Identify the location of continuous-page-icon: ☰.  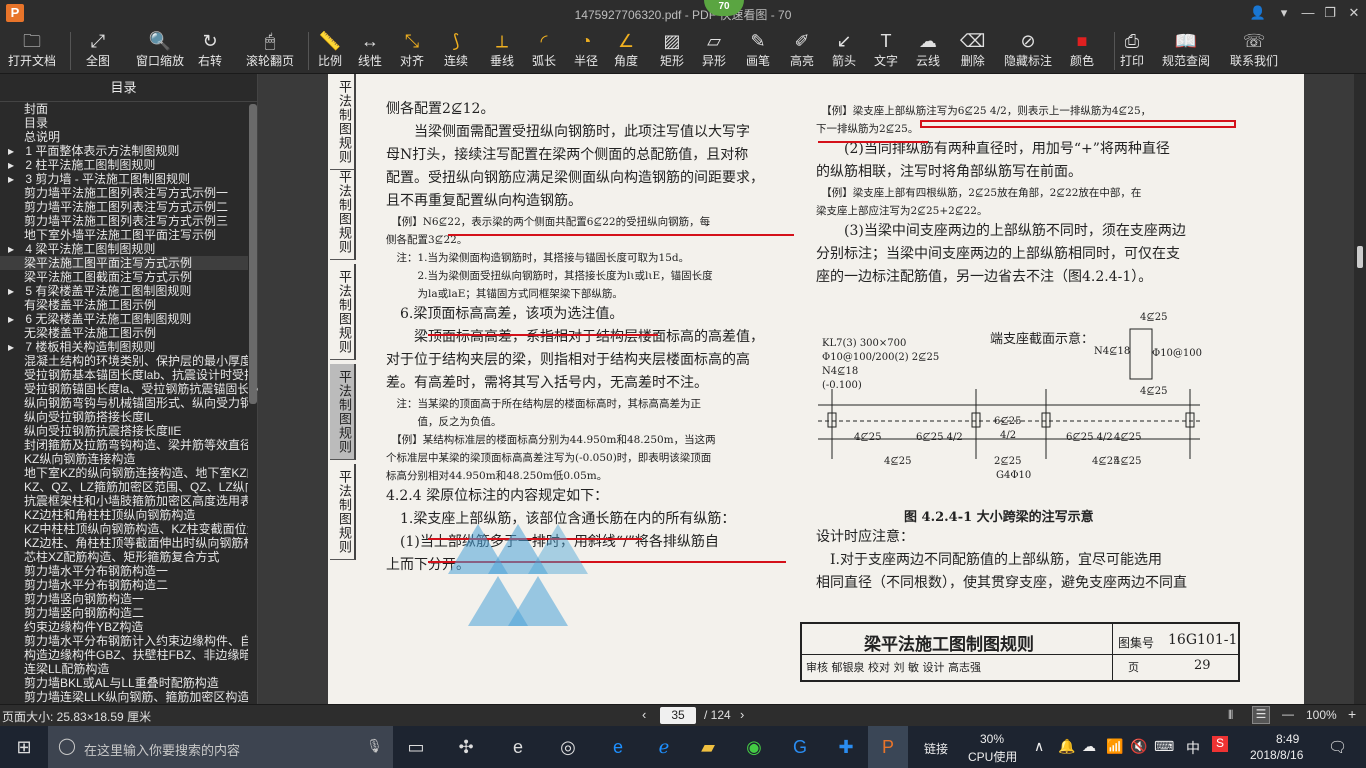
(1261, 715).